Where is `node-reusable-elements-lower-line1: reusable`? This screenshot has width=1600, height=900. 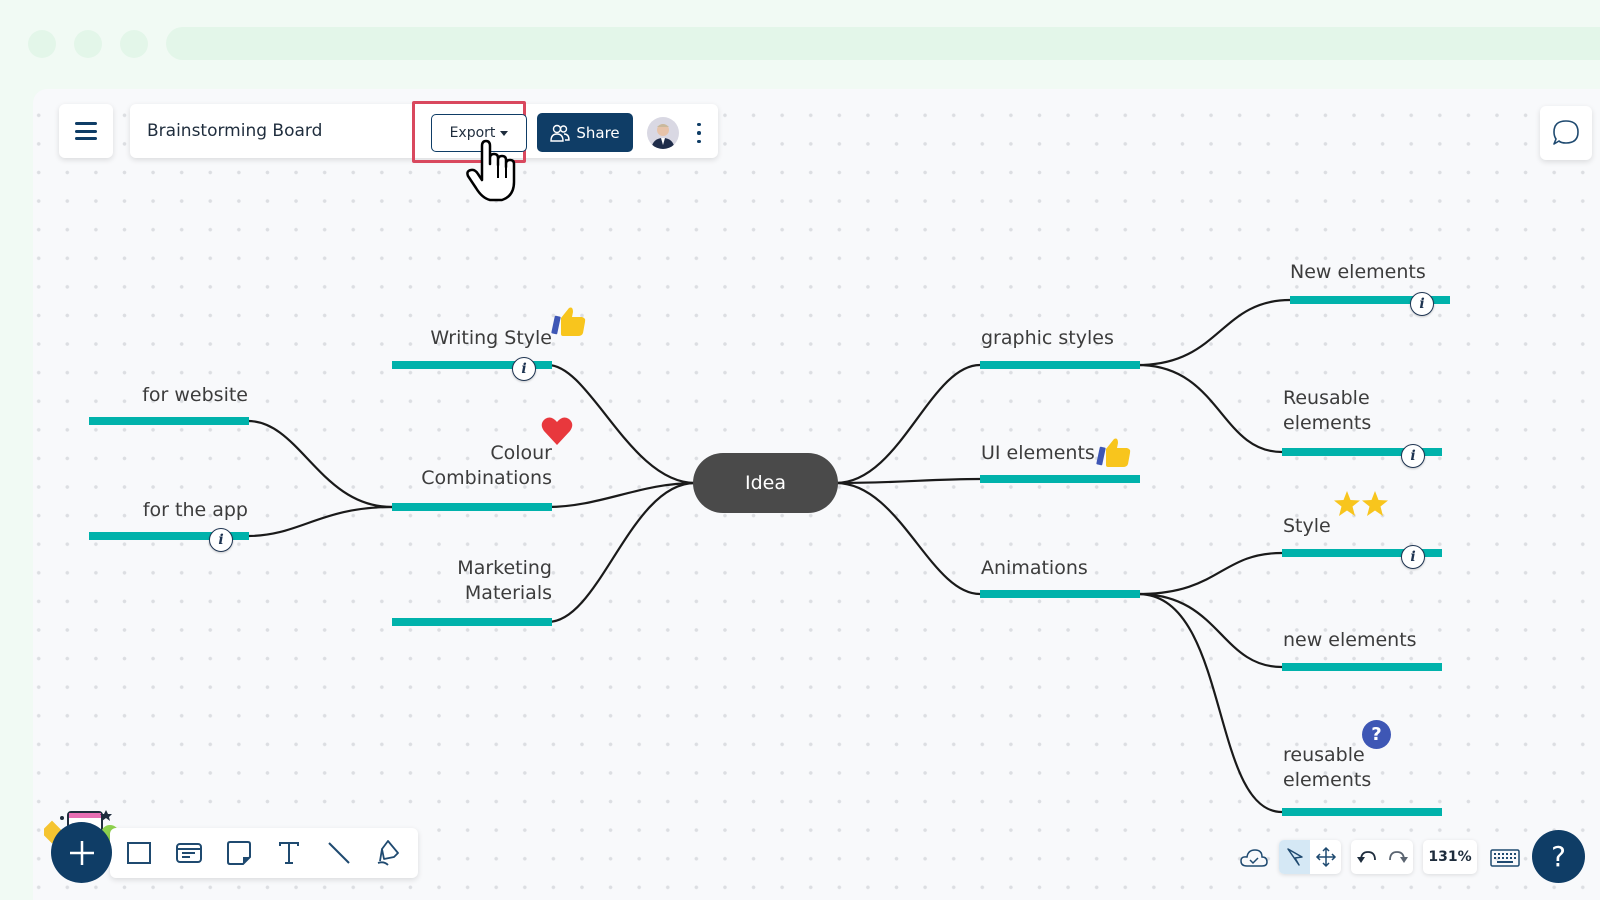
node-reusable-elements-lower-line1: reusable is located at coordinates (1324, 755).